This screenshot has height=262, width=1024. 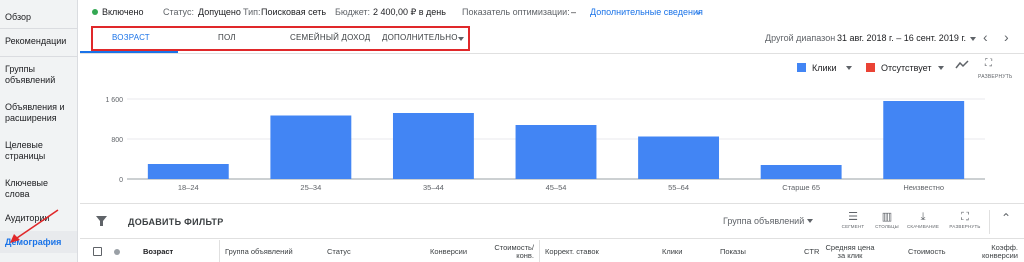 What do you see at coordinates (330, 37) in the screenshot?
I see `tab-household-income: СЕМЕЙНЫЙ ДОХОД` at bounding box center [330, 37].